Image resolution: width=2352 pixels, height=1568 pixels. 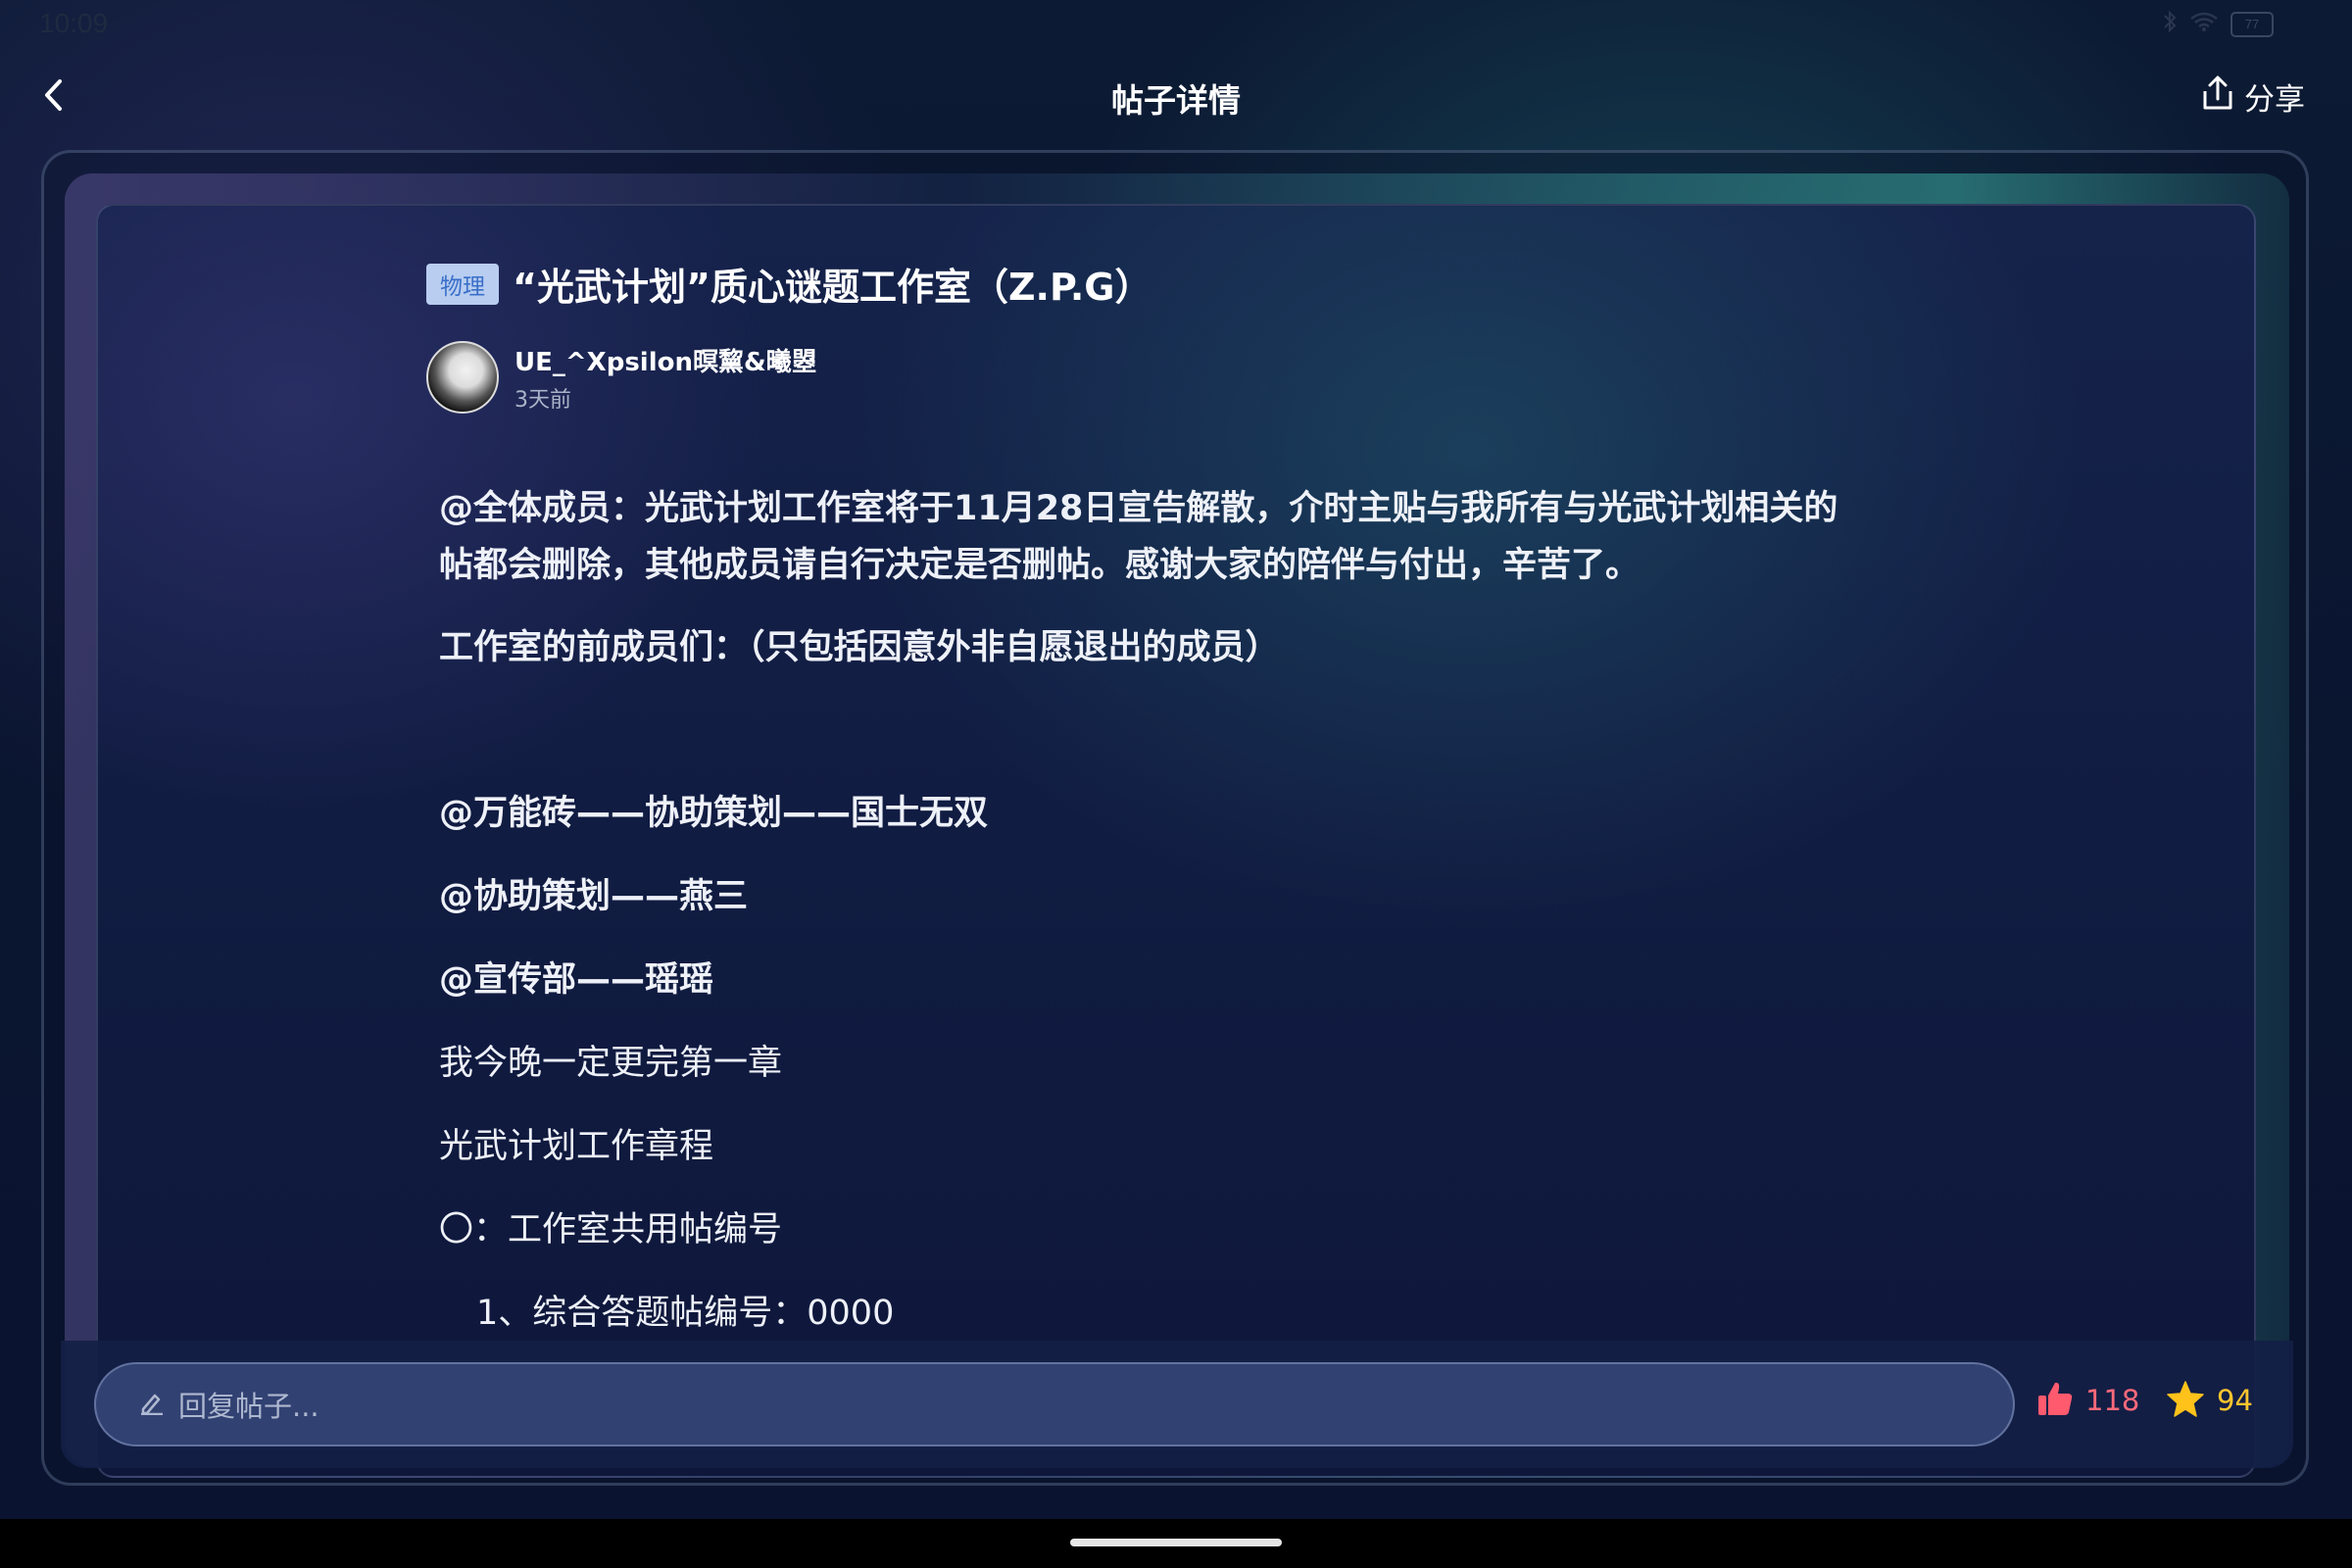 I want to click on post-paragraph: 〇：工作室共用帖编号, so click(x=611, y=1230).